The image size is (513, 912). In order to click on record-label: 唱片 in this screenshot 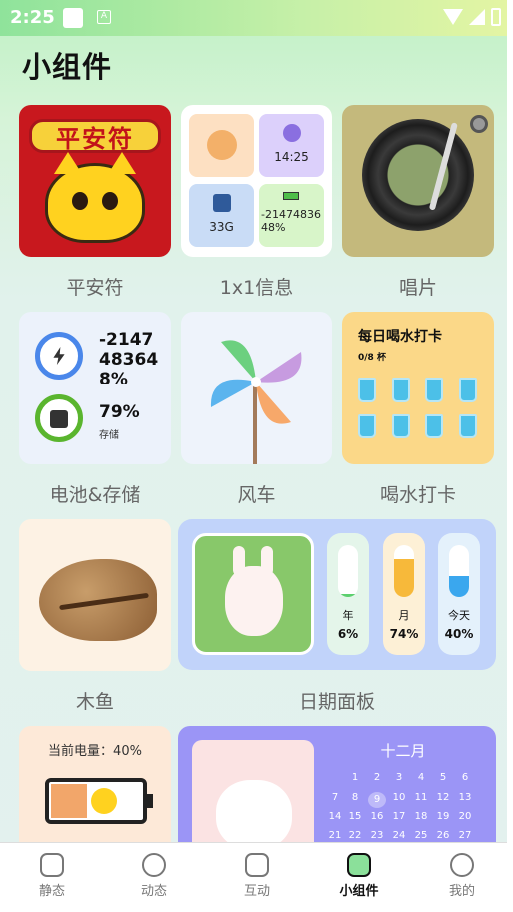, I will do `click(417, 288)`.